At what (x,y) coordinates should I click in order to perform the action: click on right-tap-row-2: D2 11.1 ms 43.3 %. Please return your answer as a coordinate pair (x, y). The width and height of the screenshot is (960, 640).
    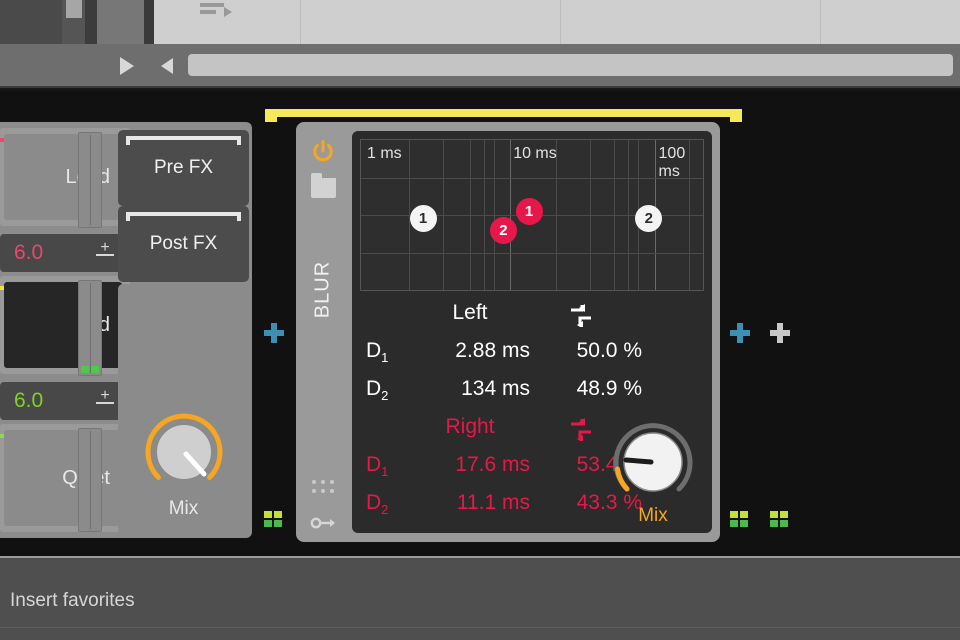
    Looking at the image, I should click on (497, 511).